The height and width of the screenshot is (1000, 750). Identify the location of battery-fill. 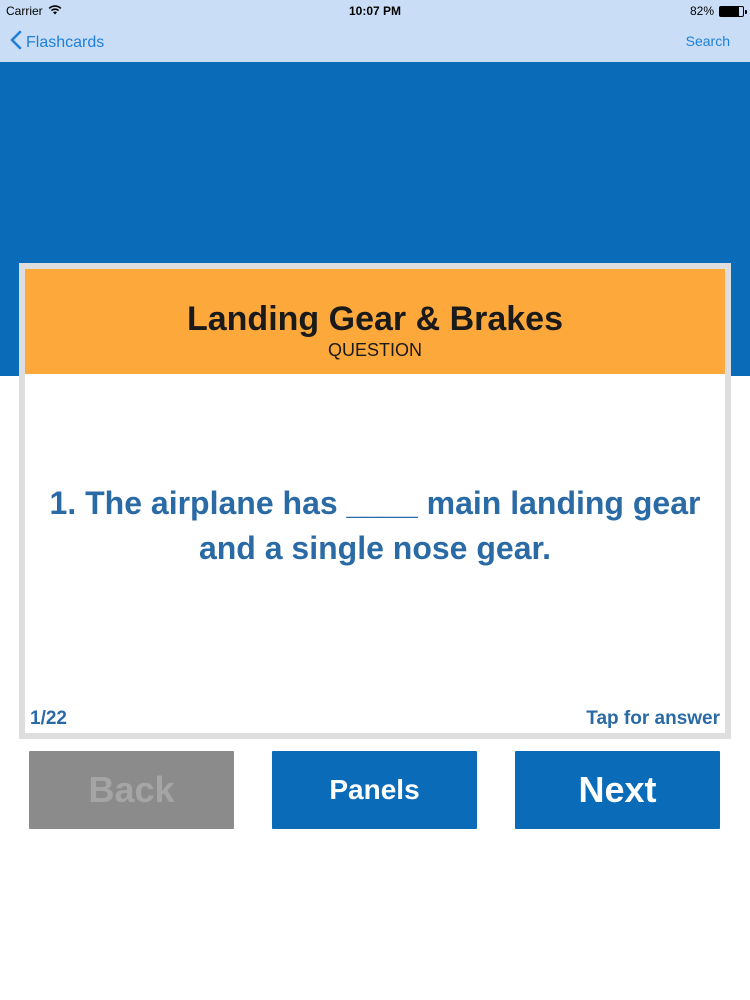
(729, 11).